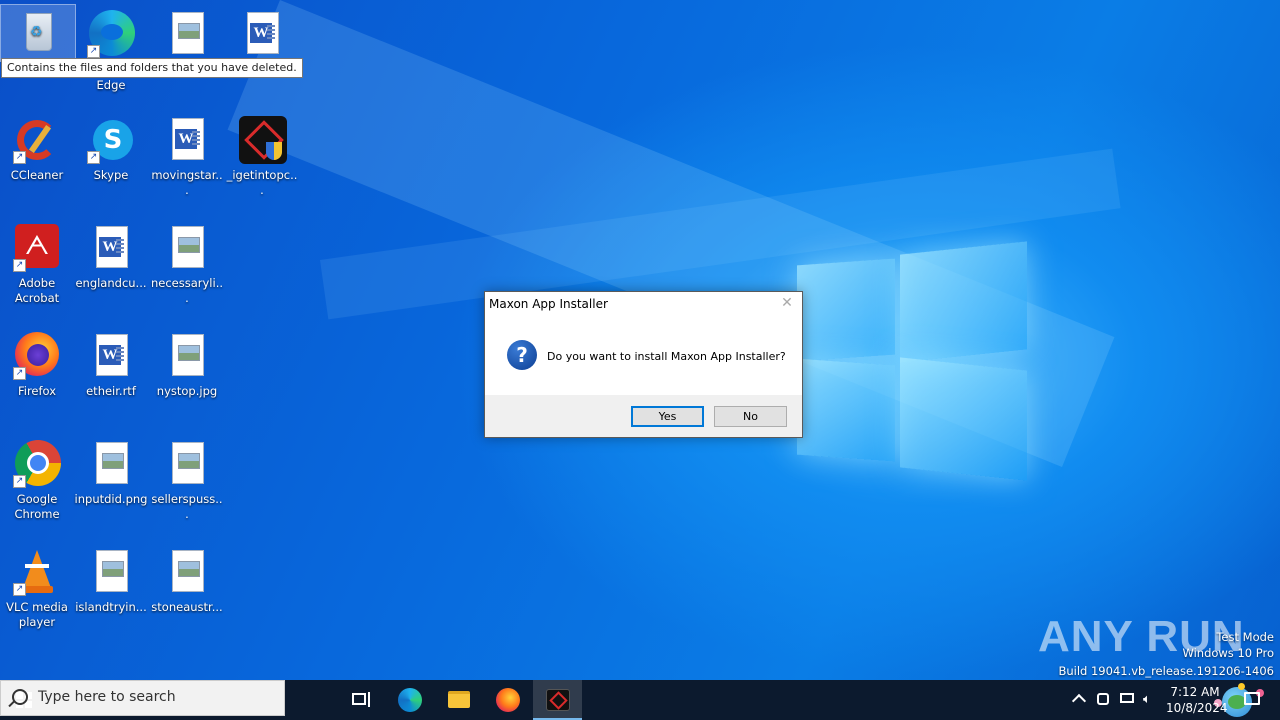 Image resolution: width=1280 pixels, height=720 pixels. I want to click on taskbar-edge-button, so click(410, 700).